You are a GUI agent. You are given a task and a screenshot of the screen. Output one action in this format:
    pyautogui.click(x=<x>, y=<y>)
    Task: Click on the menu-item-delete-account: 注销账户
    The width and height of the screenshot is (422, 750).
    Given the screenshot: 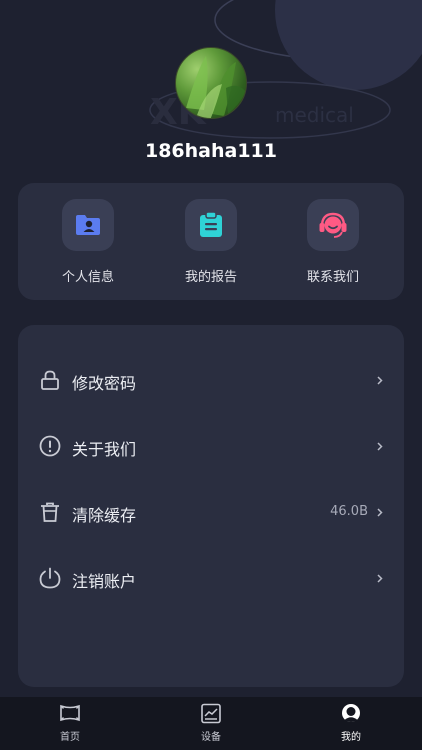 What is the action you would take?
    pyautogui.click(x=211, y=578)
    